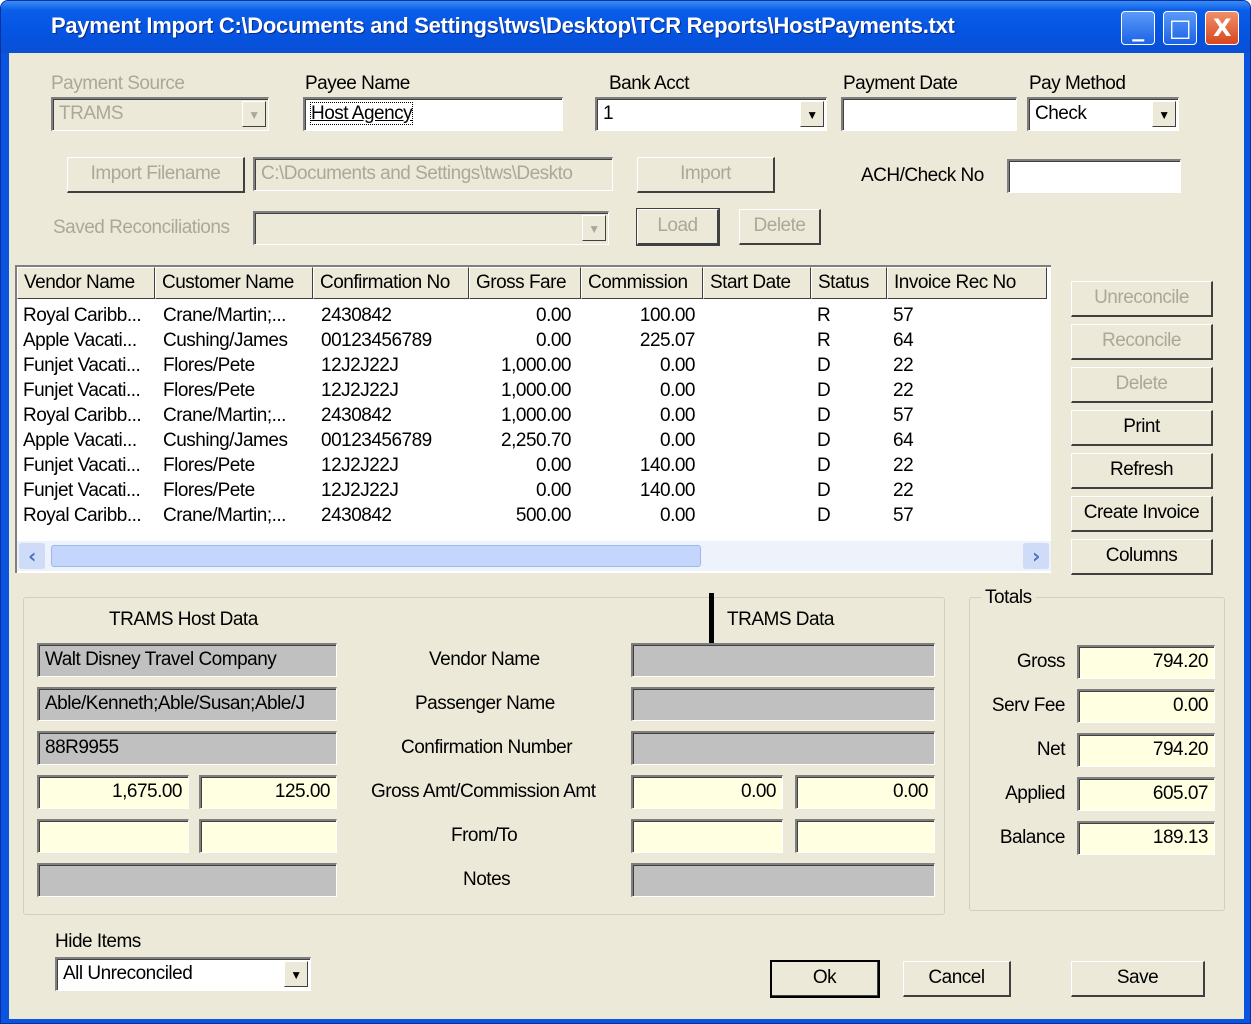  I want to click on trams-gross-amt-field: 0.00, so click(707, 792).